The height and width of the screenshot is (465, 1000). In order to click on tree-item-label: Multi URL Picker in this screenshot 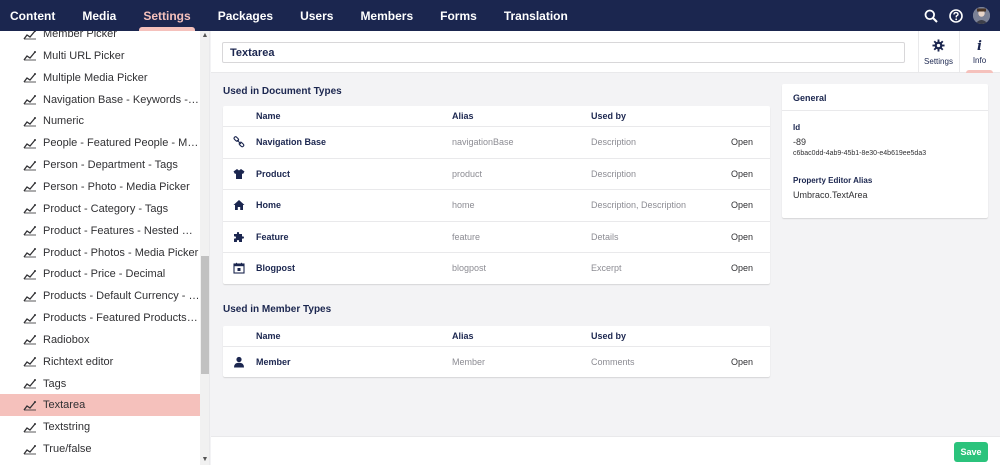, I will do `click(84, 55)`.